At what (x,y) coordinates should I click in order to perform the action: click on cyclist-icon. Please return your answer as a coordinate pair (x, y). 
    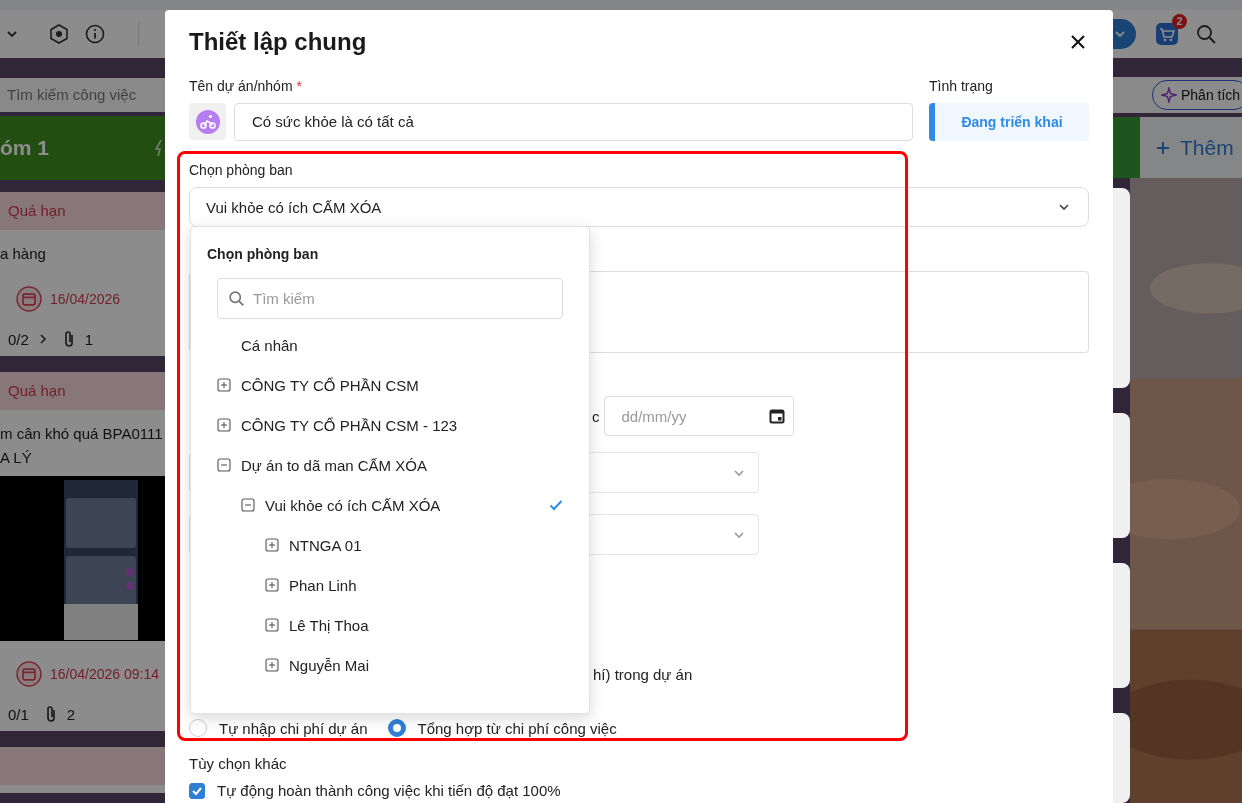
    Looking at the image, I should click on (207, 121).